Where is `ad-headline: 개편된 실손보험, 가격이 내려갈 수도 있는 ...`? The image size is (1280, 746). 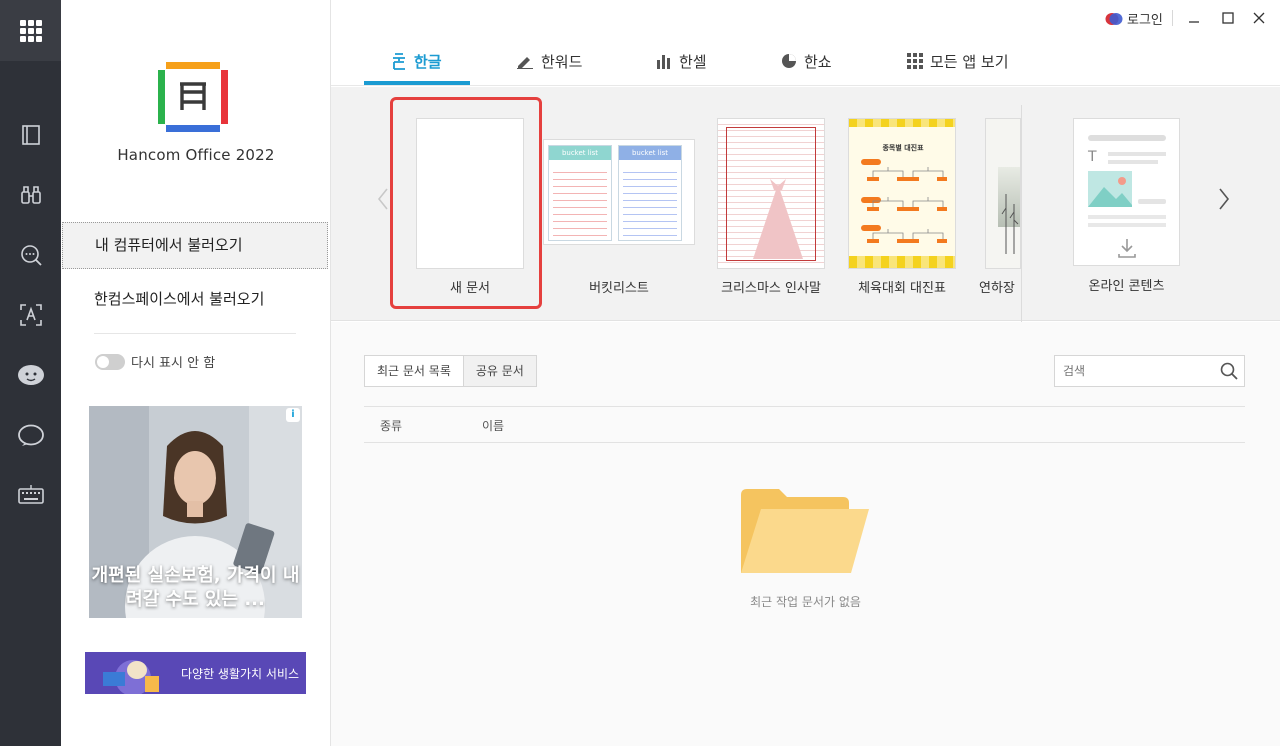 ad-headline: 개편된 실손보험, 가격이 내려갈 수도 있는 ... is located at coordinates (195, 587).